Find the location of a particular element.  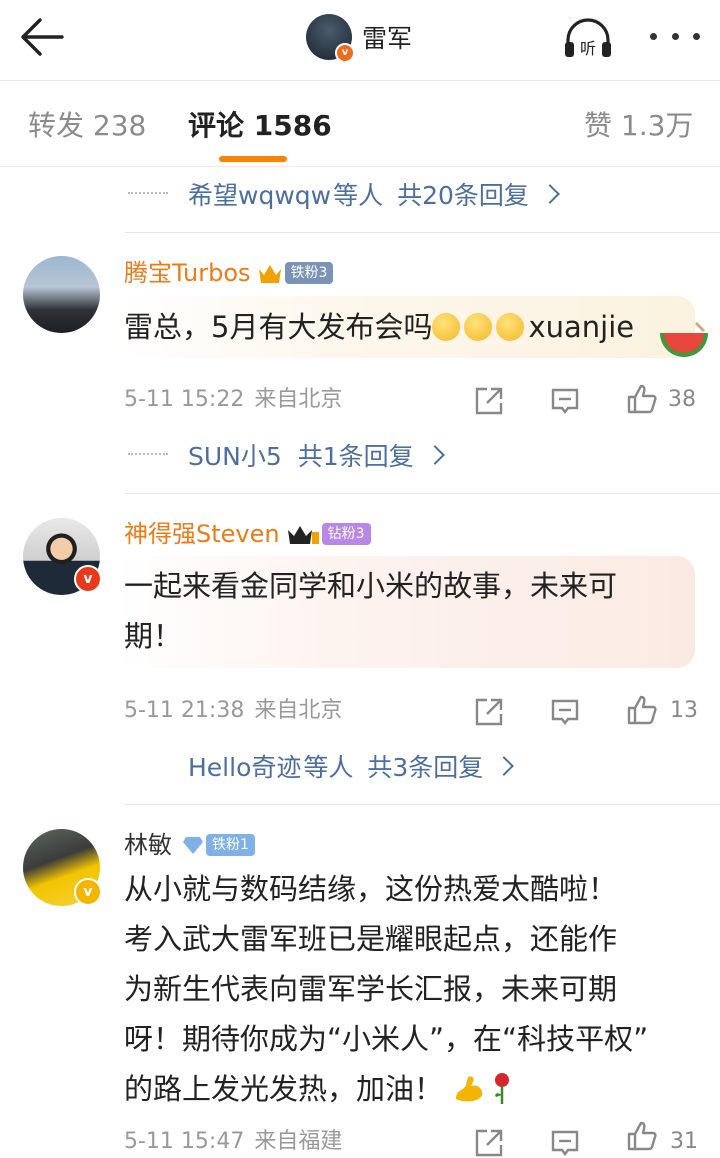

rose-icon is located at coordinates (502, 1088).